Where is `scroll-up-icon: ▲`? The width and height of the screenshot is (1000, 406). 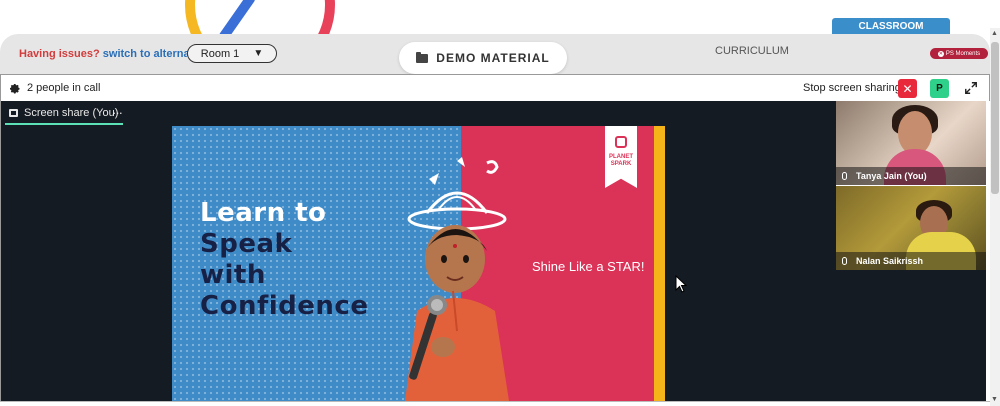
scroll-up-icon: ▲ is located at coordinates (994, 33).